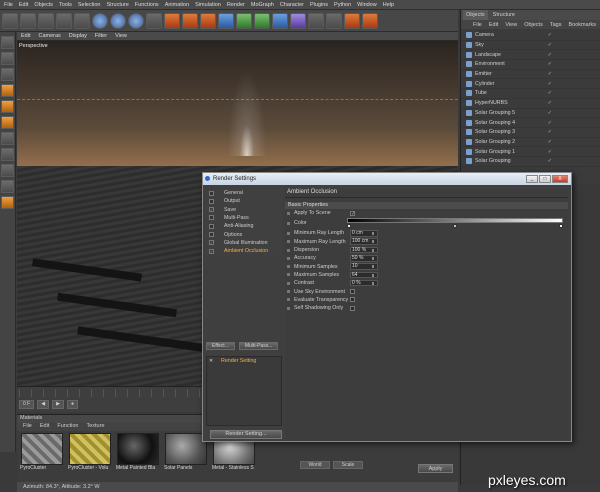 The width and height of the screenshot is (600, 492). I want to click on maximize-button: □, so click(545, 179).